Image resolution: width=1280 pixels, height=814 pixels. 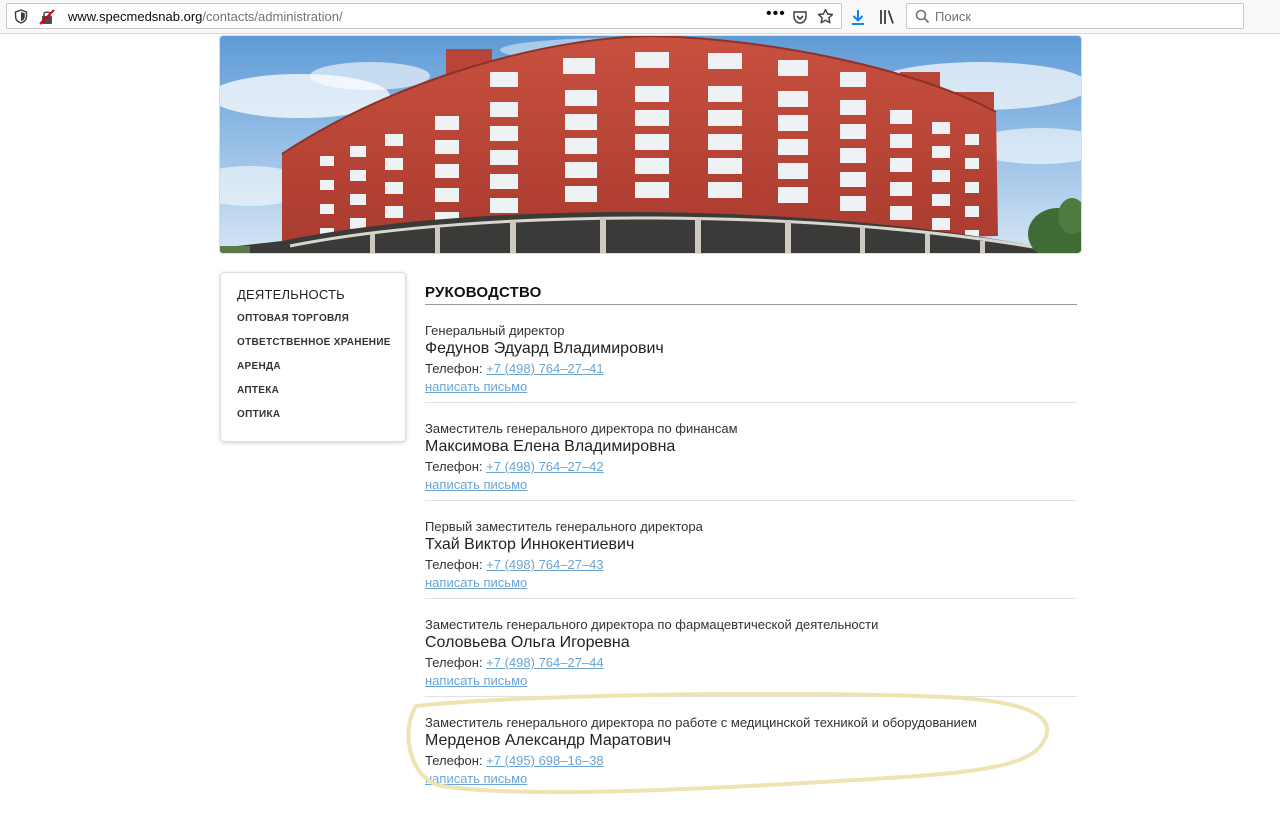 I want to click on phone-link: +7 (498) 764–27–42, so click(x=544, y=466).